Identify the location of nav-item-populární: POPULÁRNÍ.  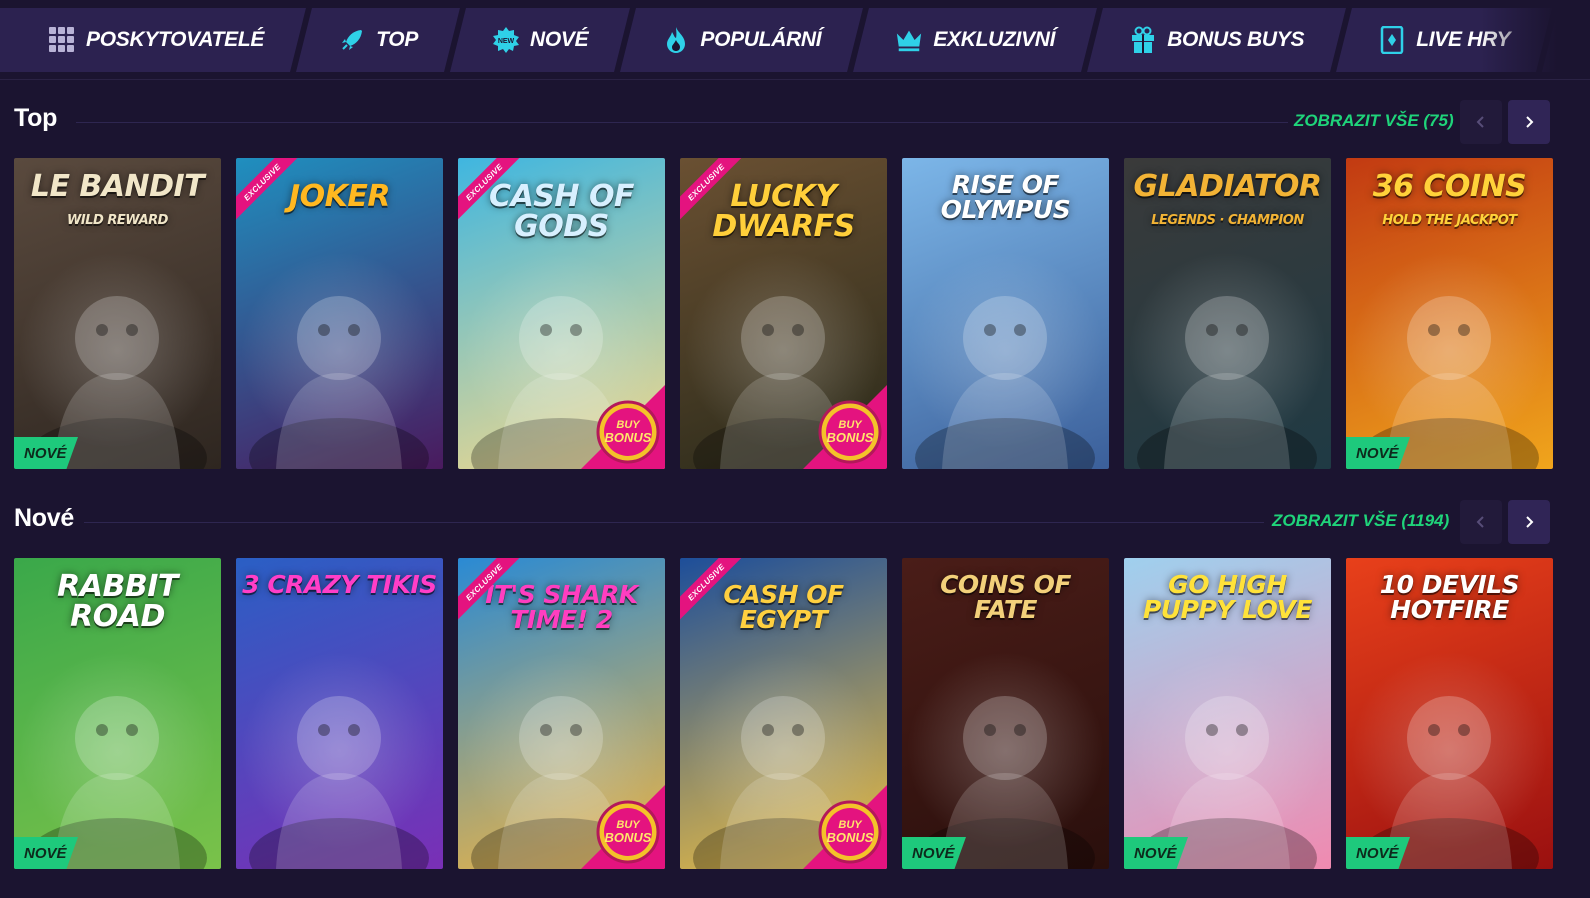
(741, 40).